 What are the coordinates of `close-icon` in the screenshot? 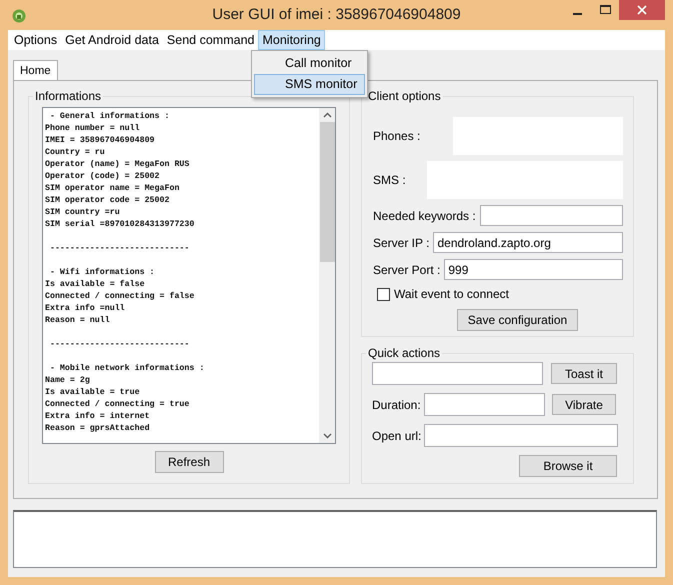 It's located at (642, 10).